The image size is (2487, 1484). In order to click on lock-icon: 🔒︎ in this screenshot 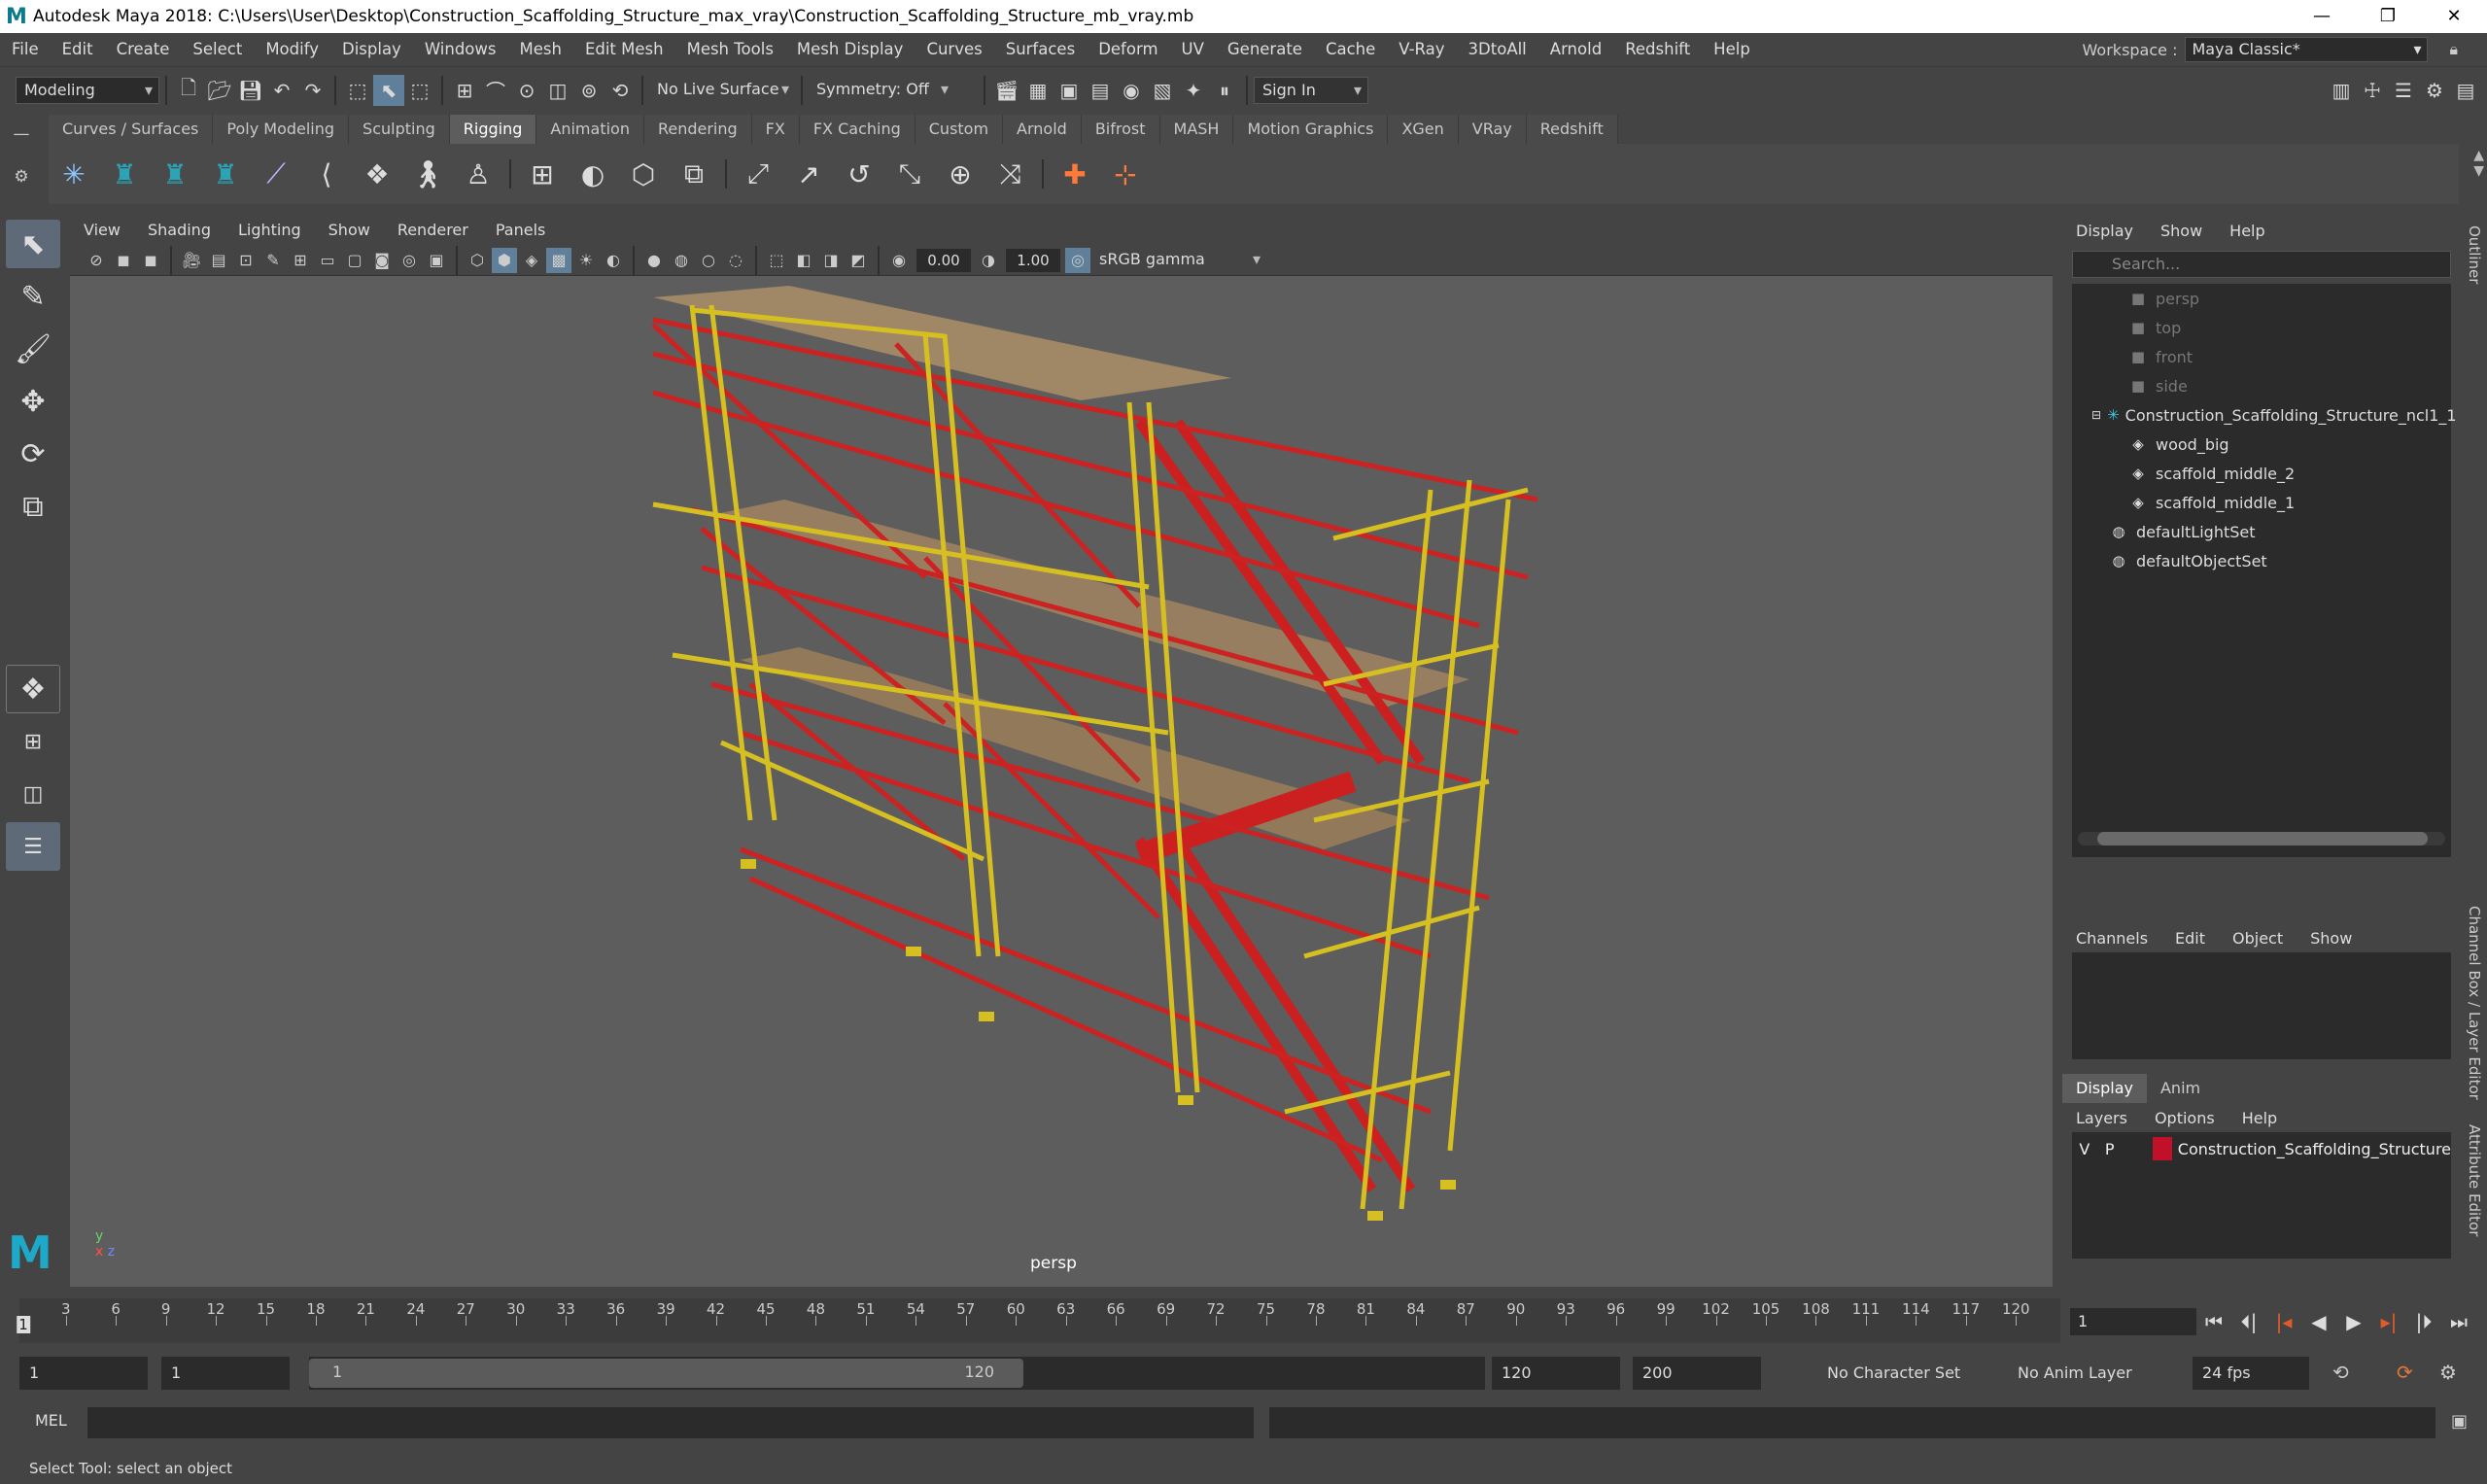, I will do `click(2454, 49)`.